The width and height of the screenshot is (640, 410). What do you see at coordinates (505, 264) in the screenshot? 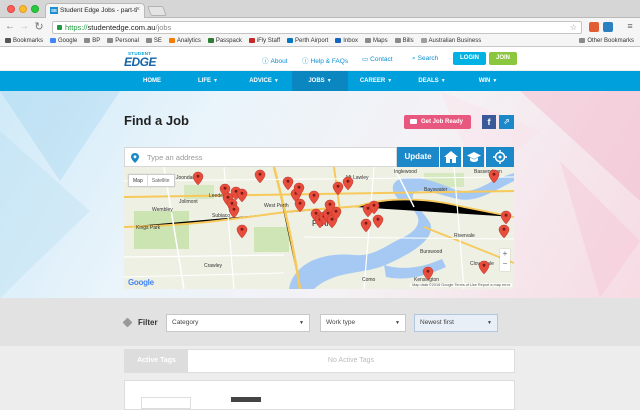
I see `zoom-out-button: −` at bounding box center [505, 264].